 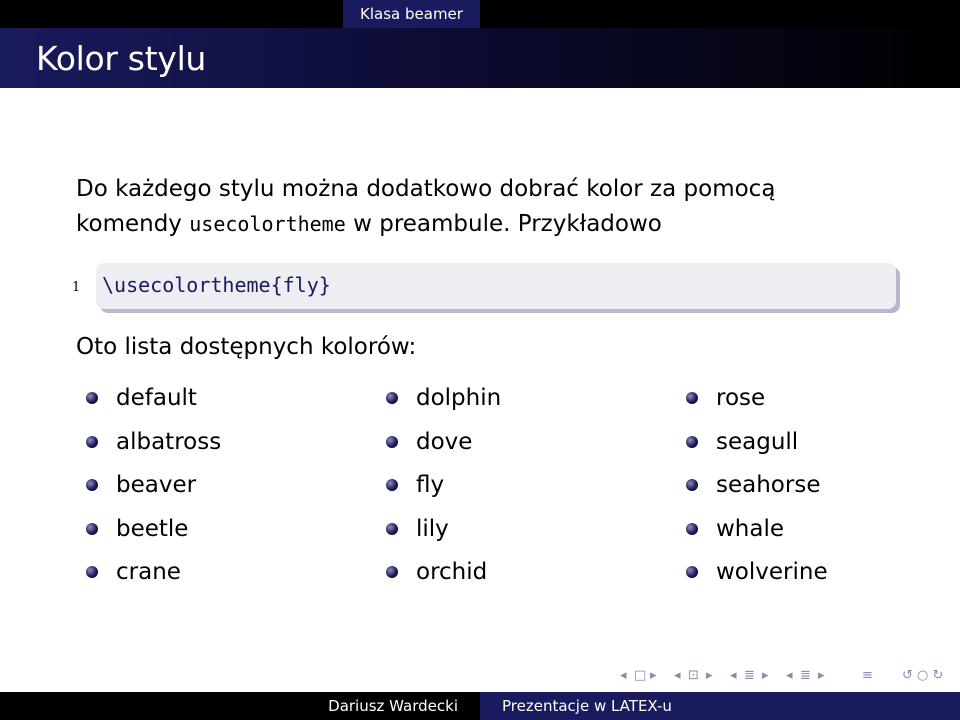 I want to click on list-item-label: lily, so click(x=432, y=528).